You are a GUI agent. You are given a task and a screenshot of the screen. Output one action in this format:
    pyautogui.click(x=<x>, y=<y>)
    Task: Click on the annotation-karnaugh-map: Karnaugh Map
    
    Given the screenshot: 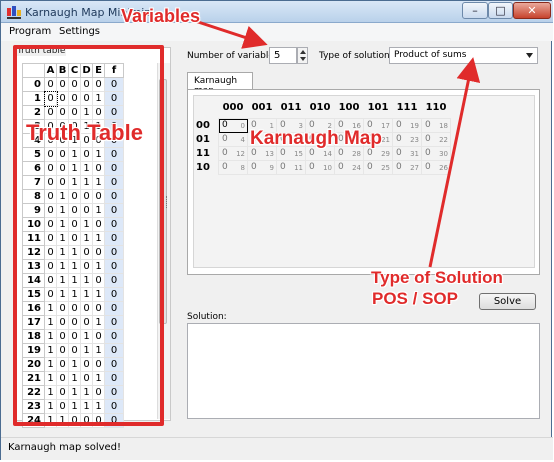 What is the action you would take?
    pyautogui.click(x=316, y=138)
    